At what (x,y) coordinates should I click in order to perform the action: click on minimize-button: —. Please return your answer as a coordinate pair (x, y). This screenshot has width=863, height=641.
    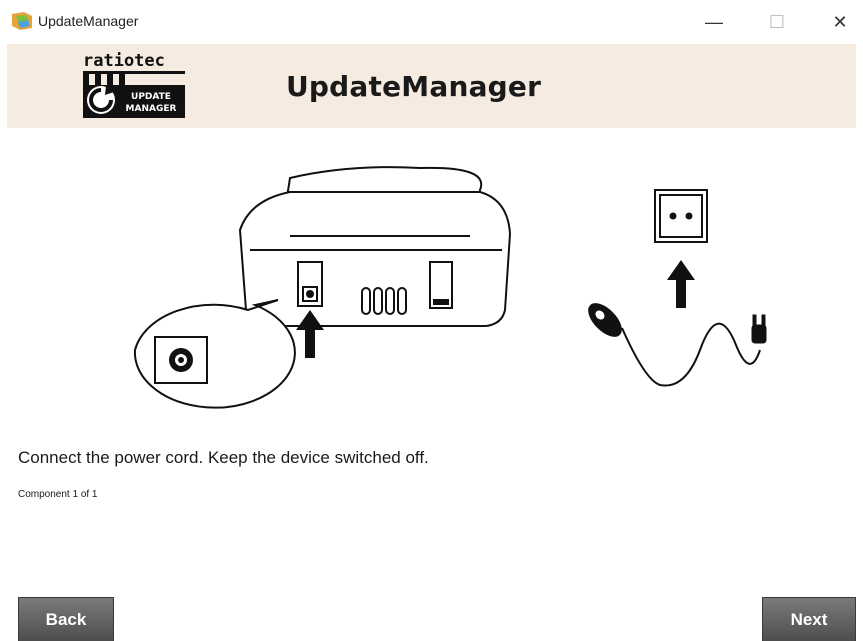
    Looking at the image, I should click on (714, 22).